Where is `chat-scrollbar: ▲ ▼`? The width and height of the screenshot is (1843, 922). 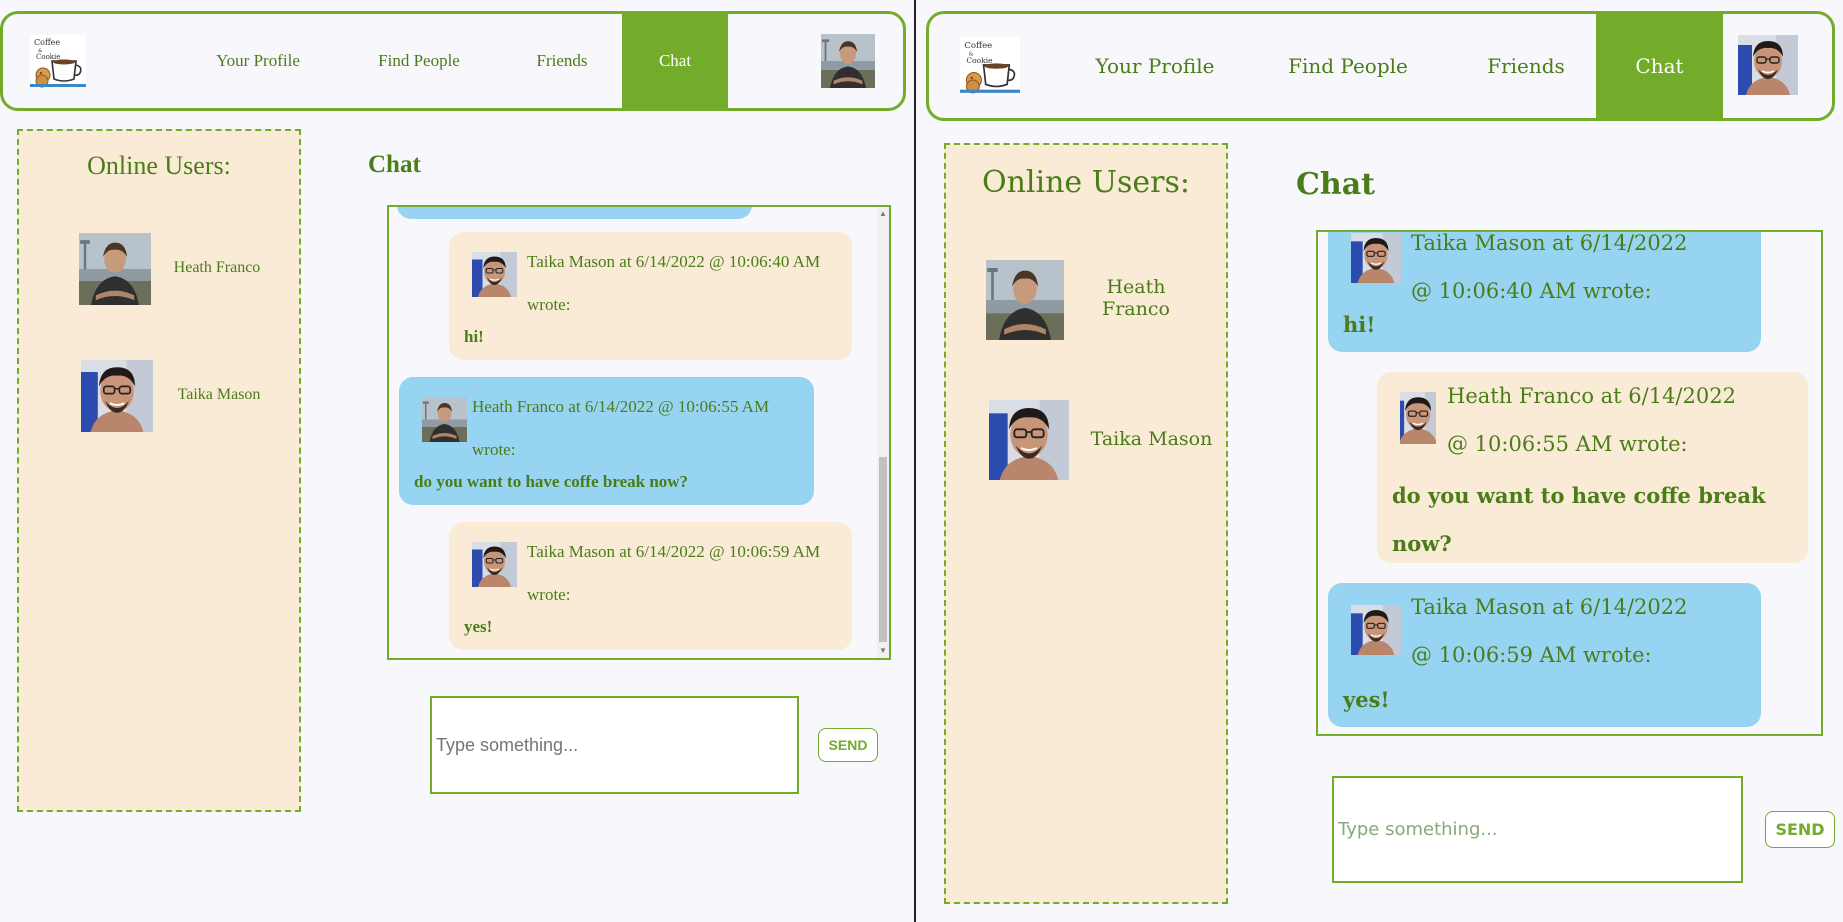 chat-scrollbar: ▲ ▼ is located at coordinates (883, 432).